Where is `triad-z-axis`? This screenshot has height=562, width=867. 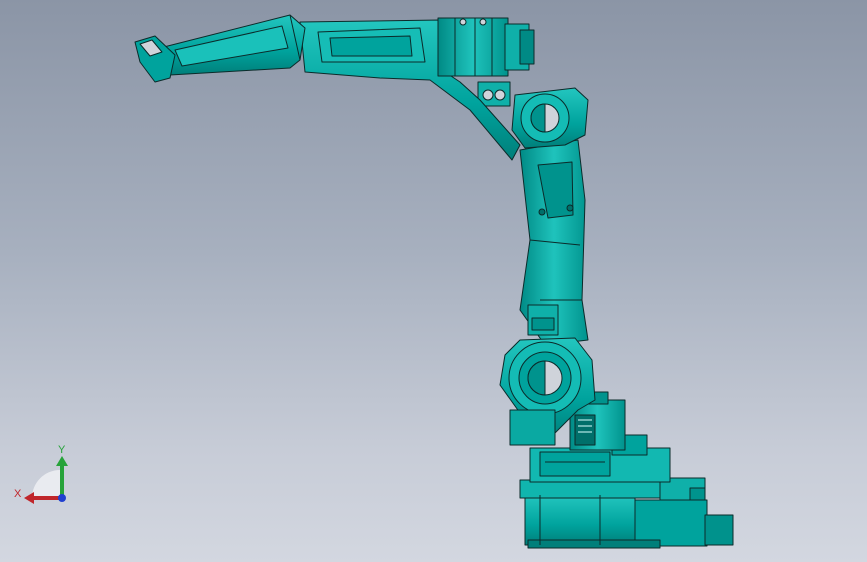 triad-z-axis is located at coordinates (62, 498).